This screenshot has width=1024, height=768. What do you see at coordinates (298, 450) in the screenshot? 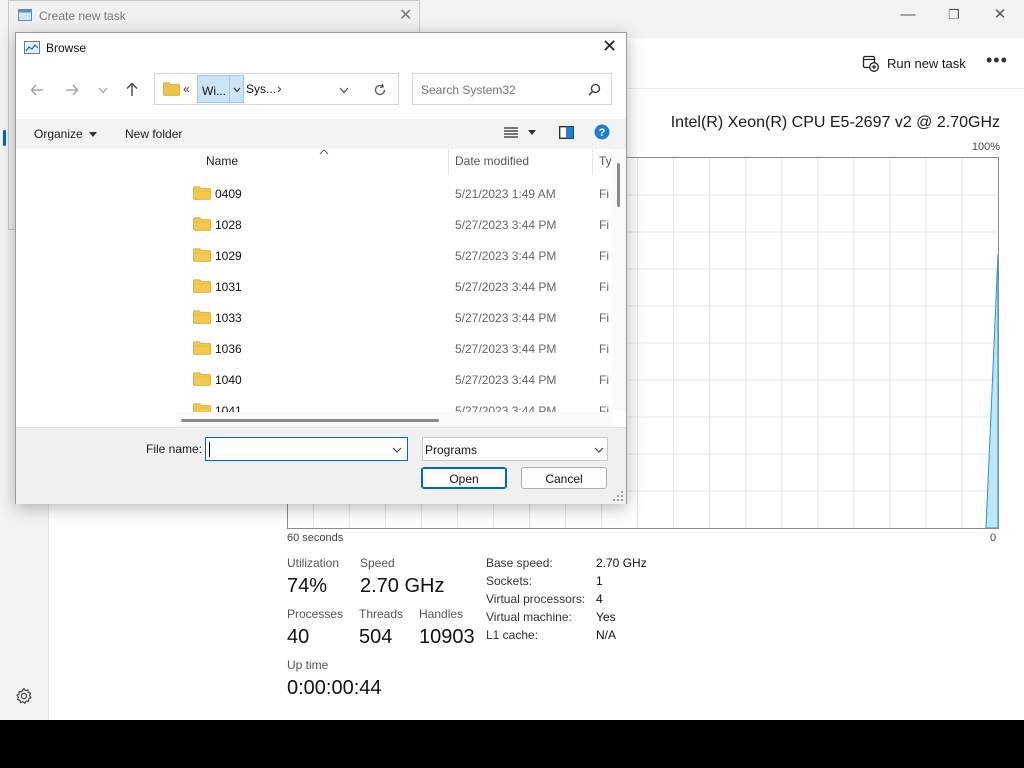
I see `file-name-input` at bounding box center [298, 450].